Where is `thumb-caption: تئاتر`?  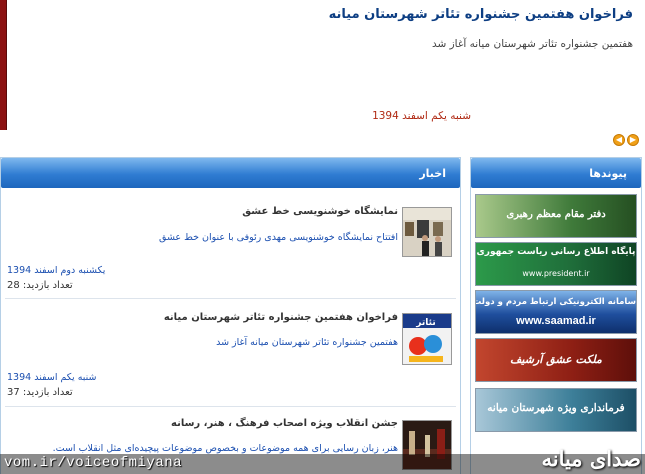 thumb-caption: تئاتر is located at coordinates (425, 323).